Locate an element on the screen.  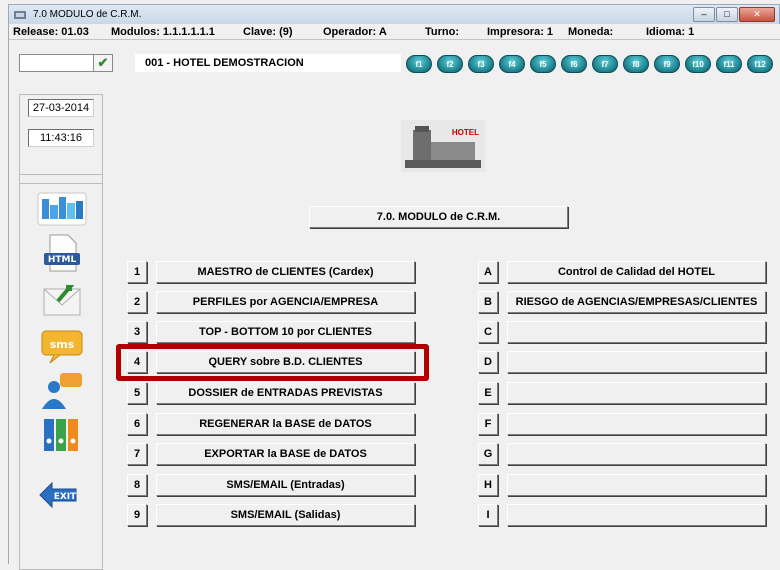
hotel-name-field: 001 - HOTEL DEMOSTRACION is located at coordinates (268, 63).